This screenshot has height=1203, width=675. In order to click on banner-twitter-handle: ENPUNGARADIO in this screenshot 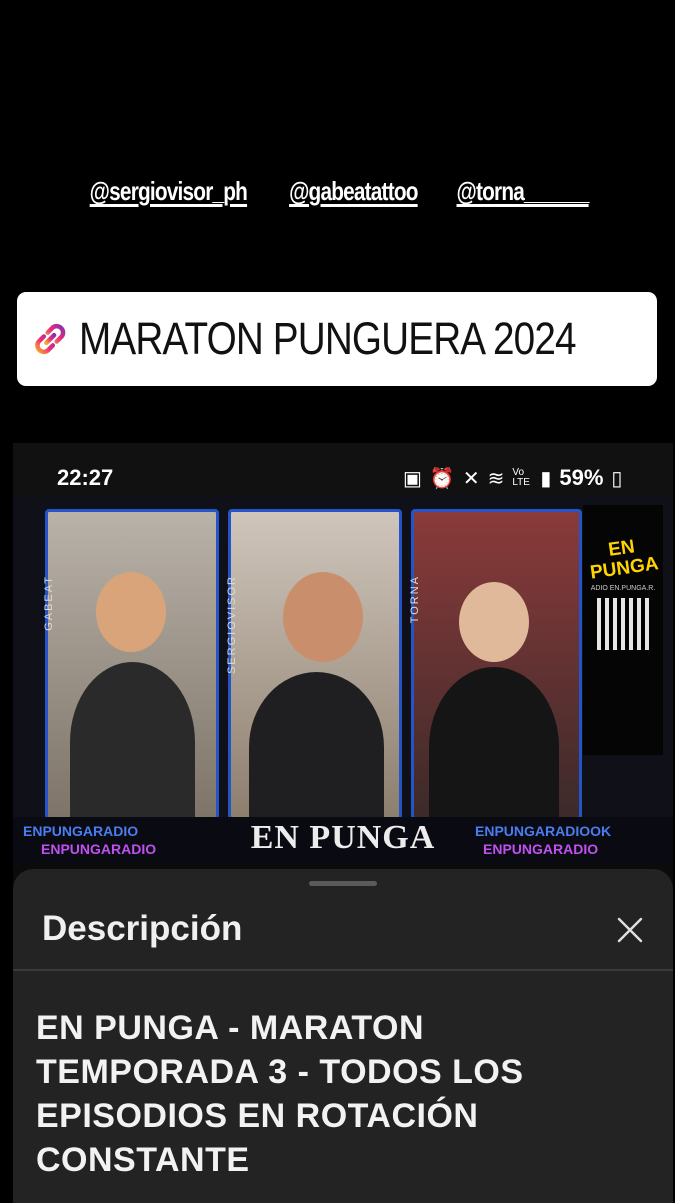, I will do `click(541, 849)`.